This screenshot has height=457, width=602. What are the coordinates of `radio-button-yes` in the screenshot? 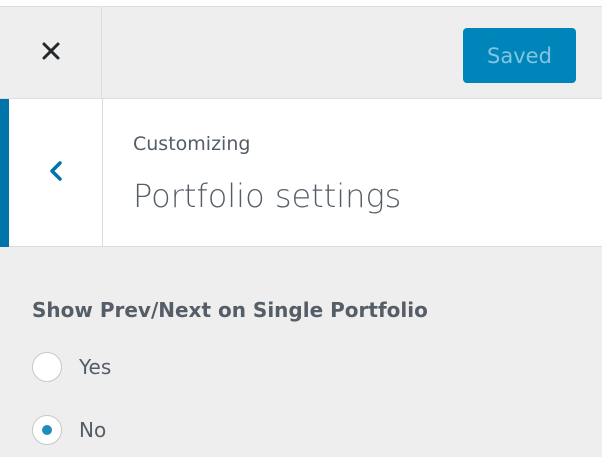 It's located at (47, 367).